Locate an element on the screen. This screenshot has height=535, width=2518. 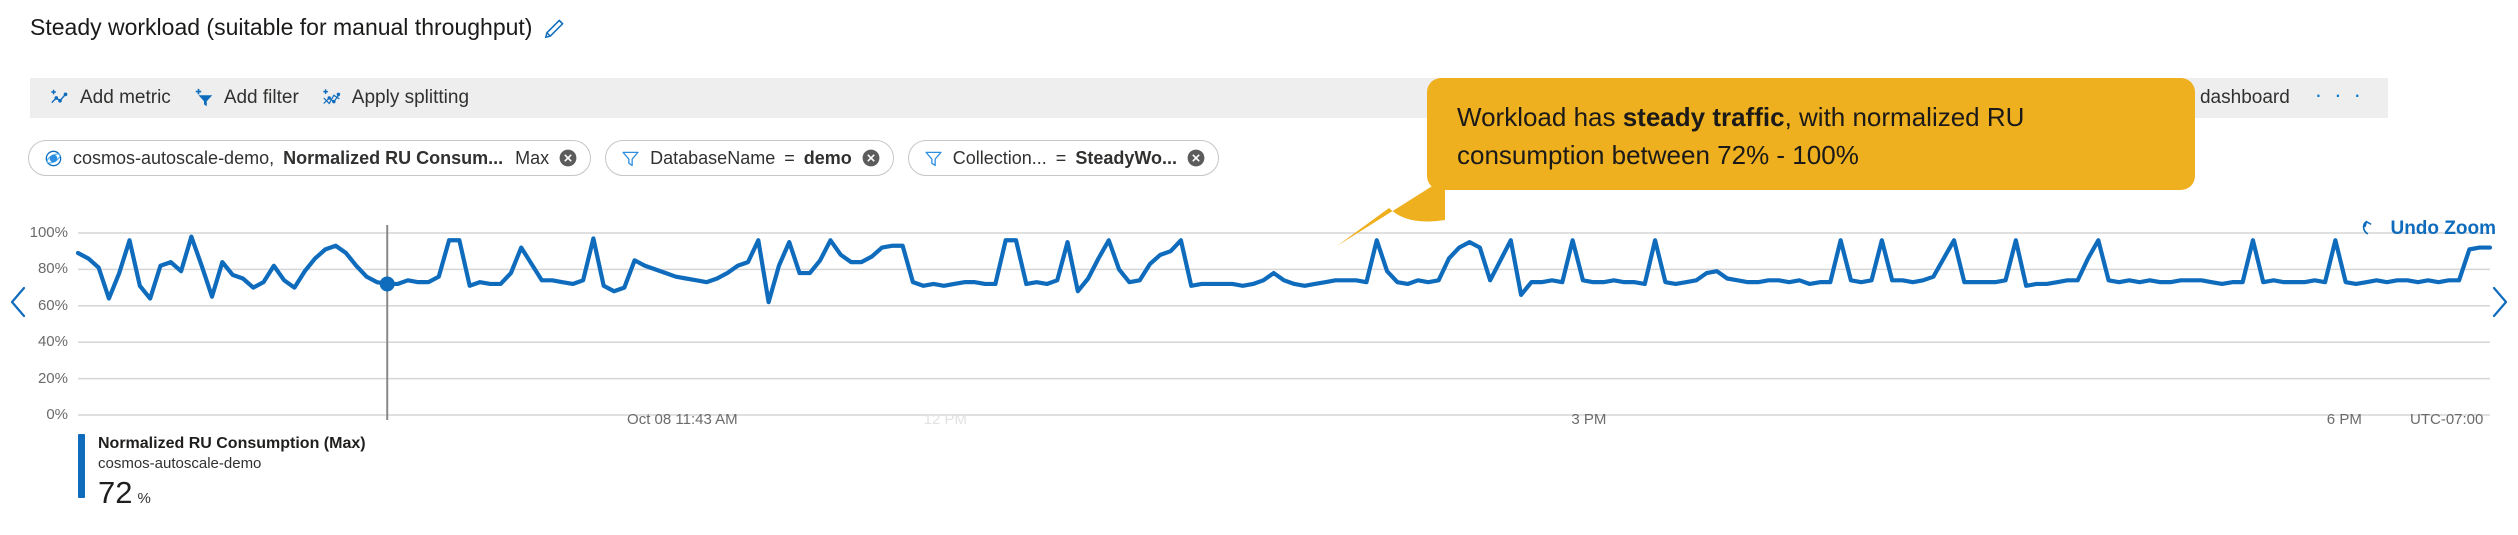
add-metric-label: Add metric is located at coordinates (125, 97).